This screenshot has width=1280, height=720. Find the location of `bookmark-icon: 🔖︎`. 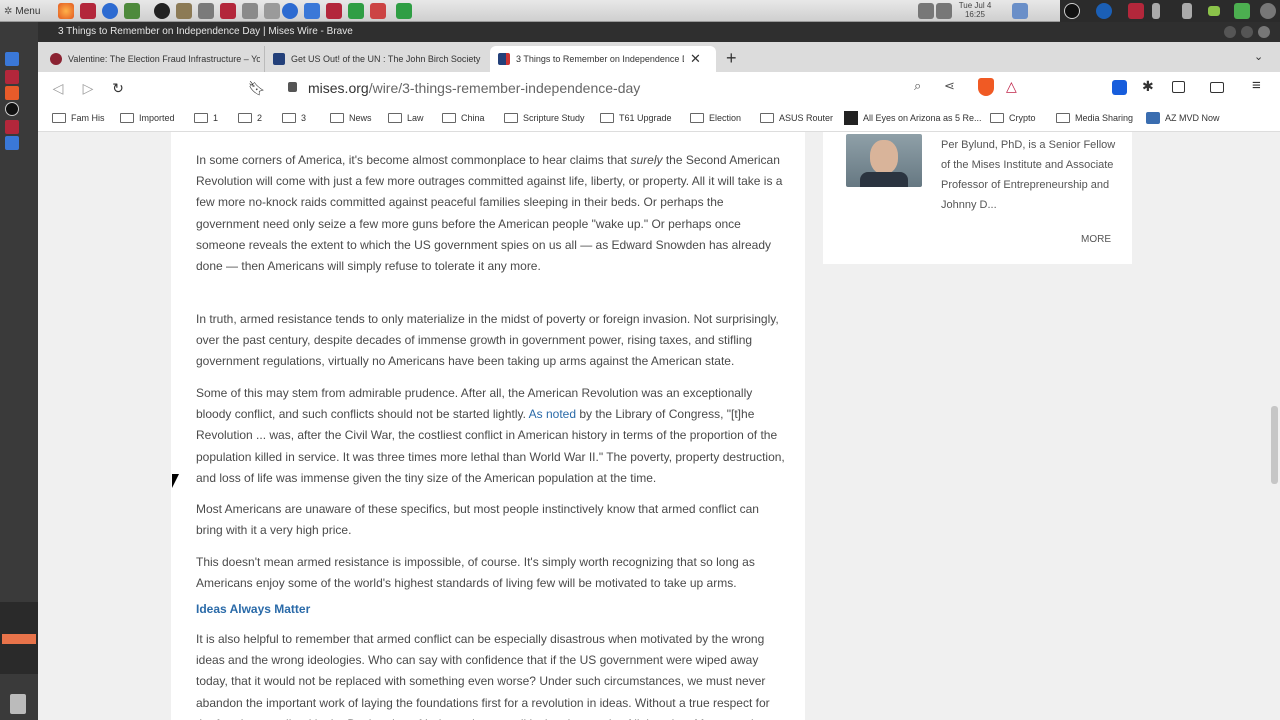

bookmark-icon: 🔖︎ is located at coordinates (257, 88).